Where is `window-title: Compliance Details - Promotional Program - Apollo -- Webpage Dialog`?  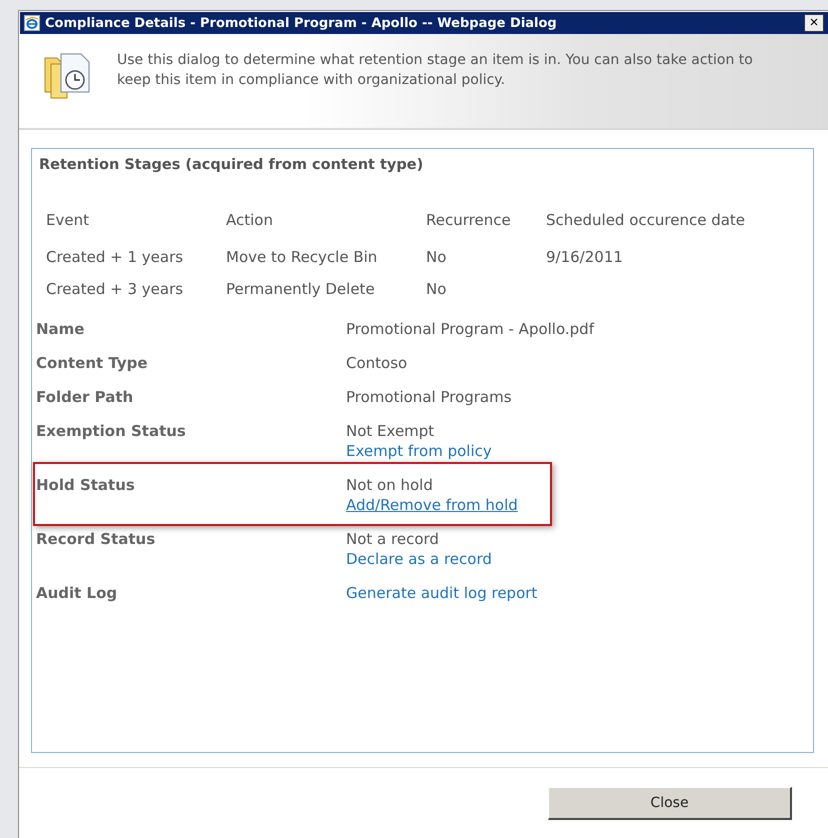
window-title: Compliance Details - Promotional Program - Apollo -- Webpage Dialog is located at coordinates (301, 23).